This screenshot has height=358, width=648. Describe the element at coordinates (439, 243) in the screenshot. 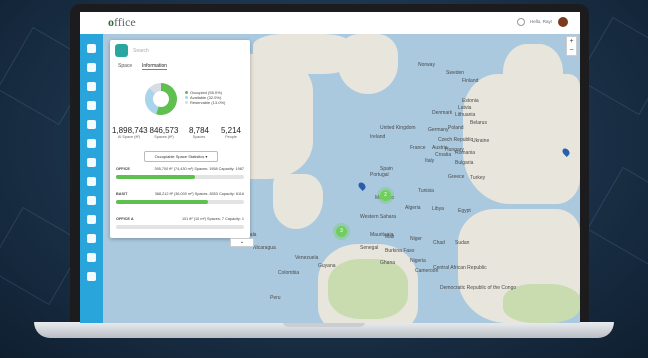

I see `map-label: Chad` at that location.